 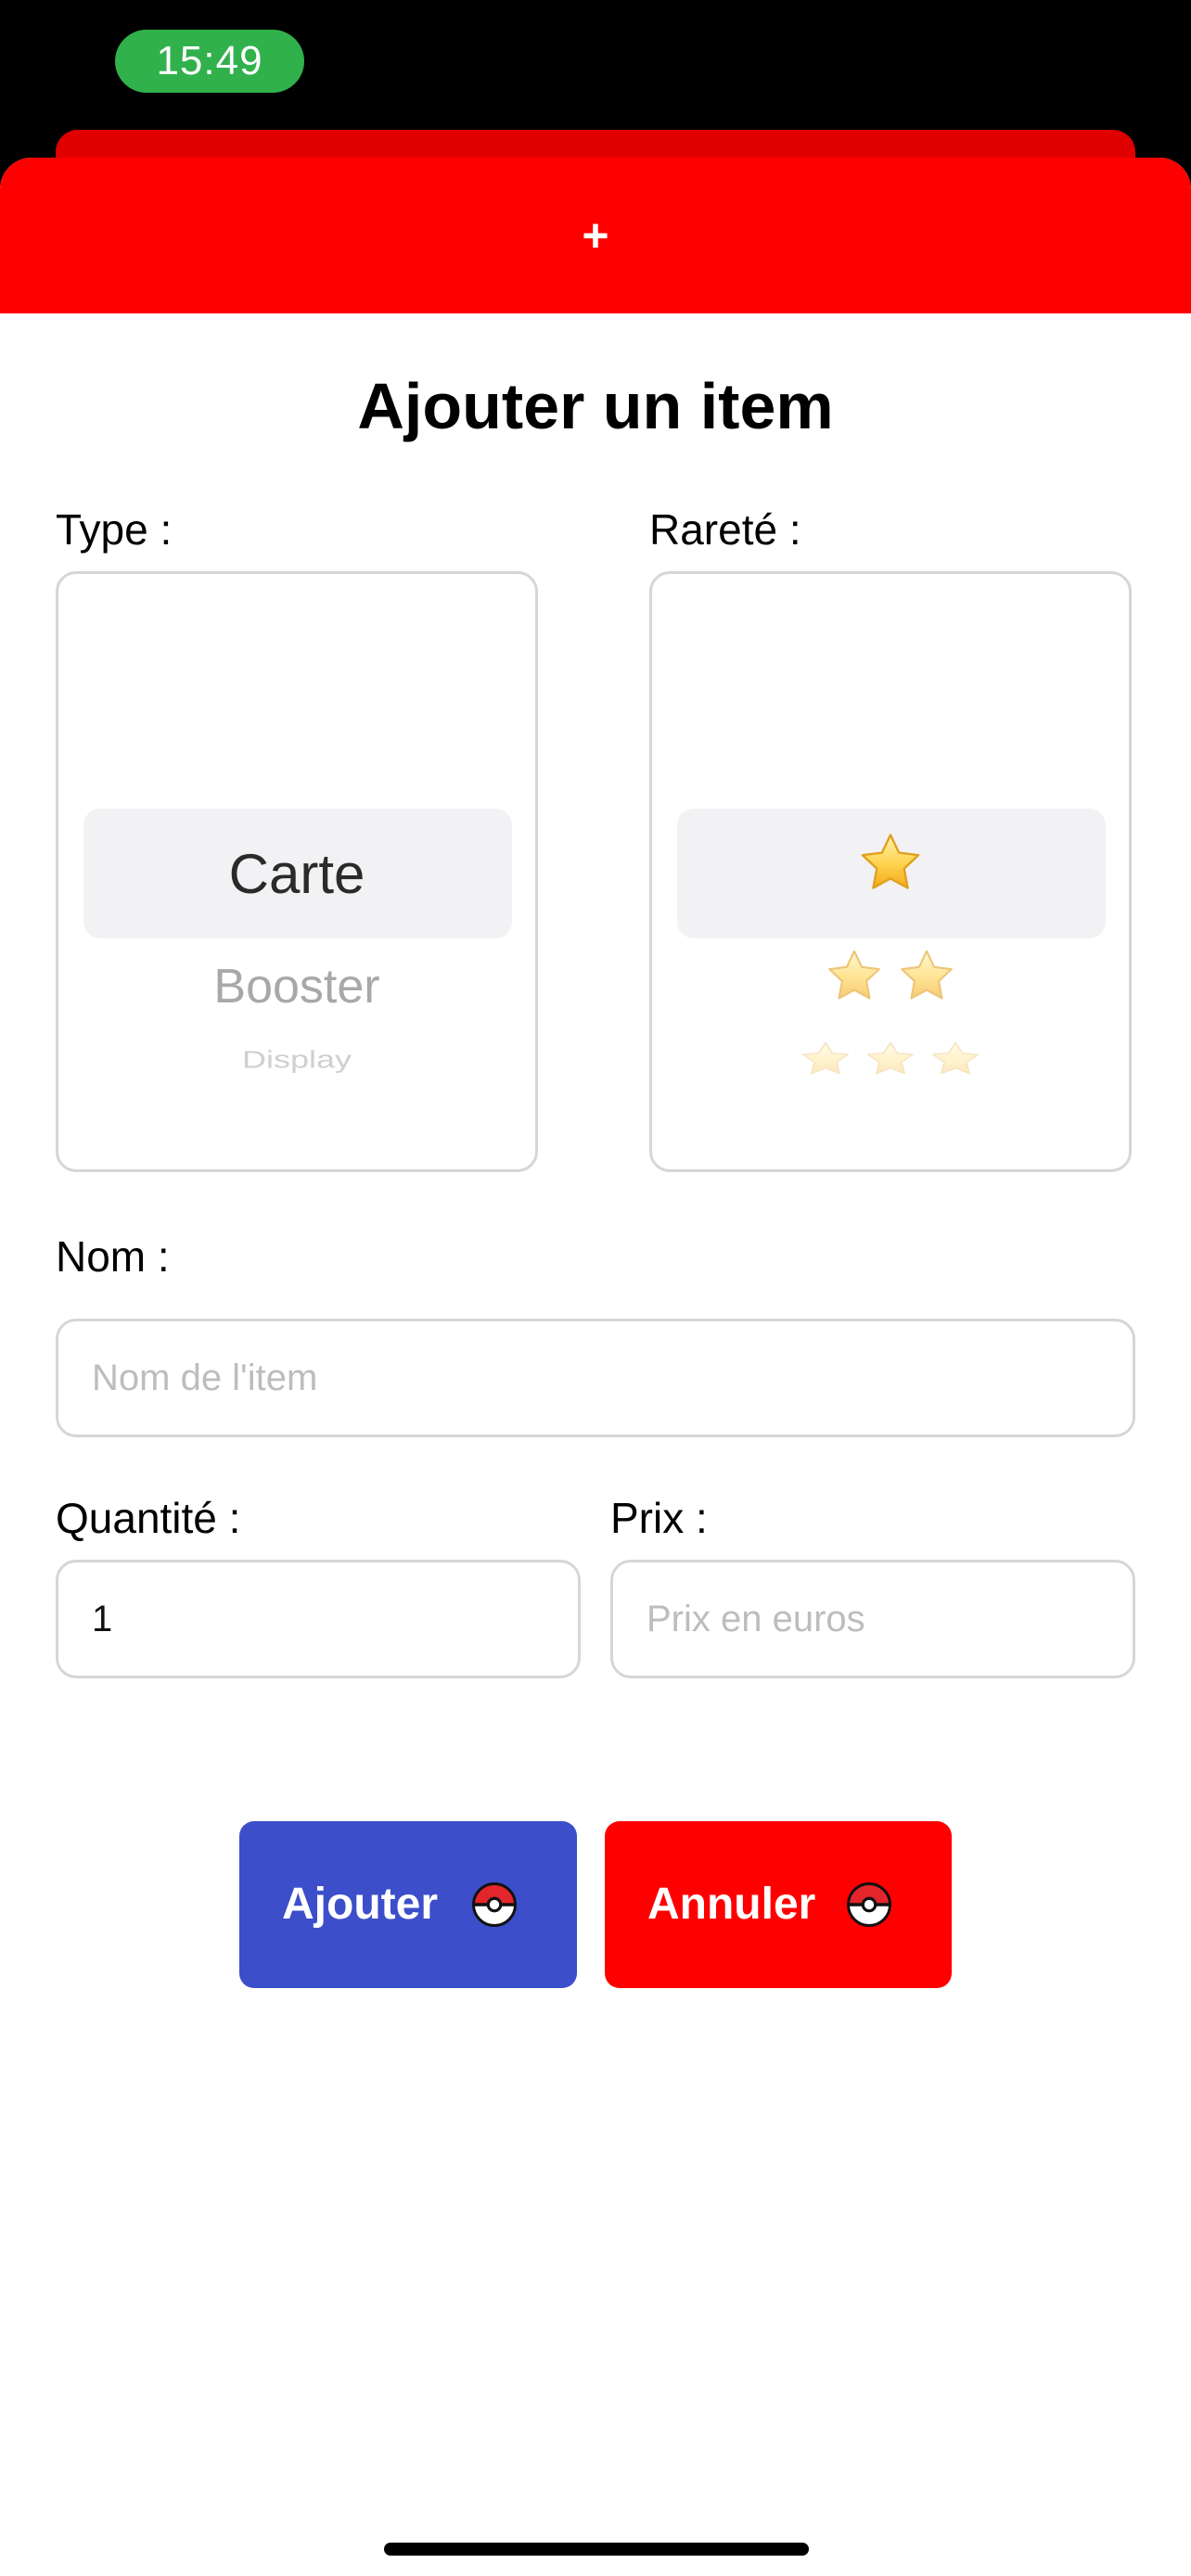 I want to click on quantity-input, so click(x=318, y=1619).